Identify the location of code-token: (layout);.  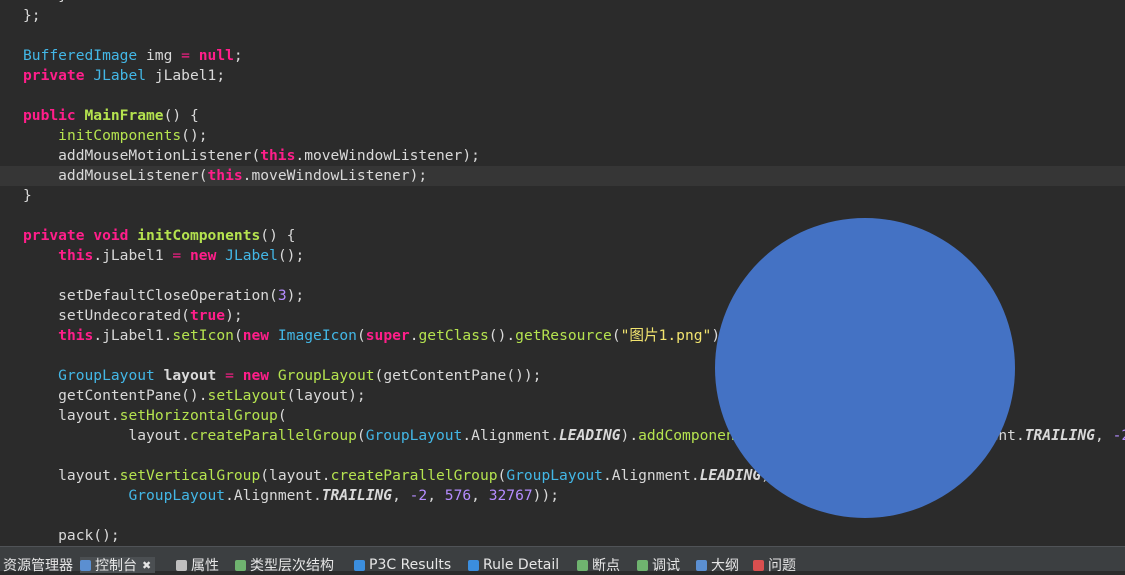
(326, 395).